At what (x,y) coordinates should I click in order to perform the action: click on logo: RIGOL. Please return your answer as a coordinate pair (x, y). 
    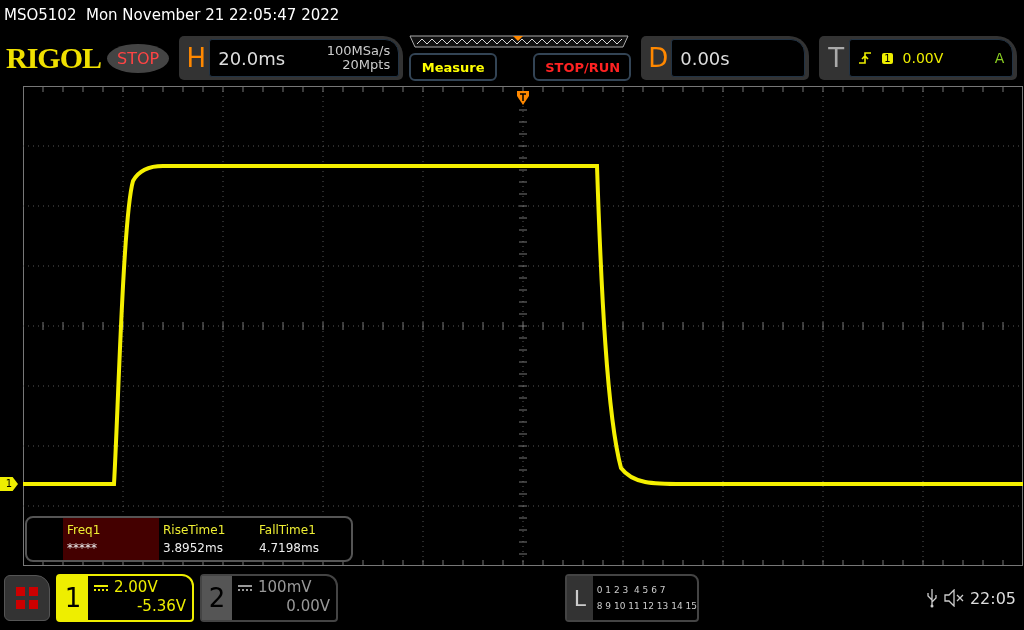
    Looking at the image, I should click on (54, 58).